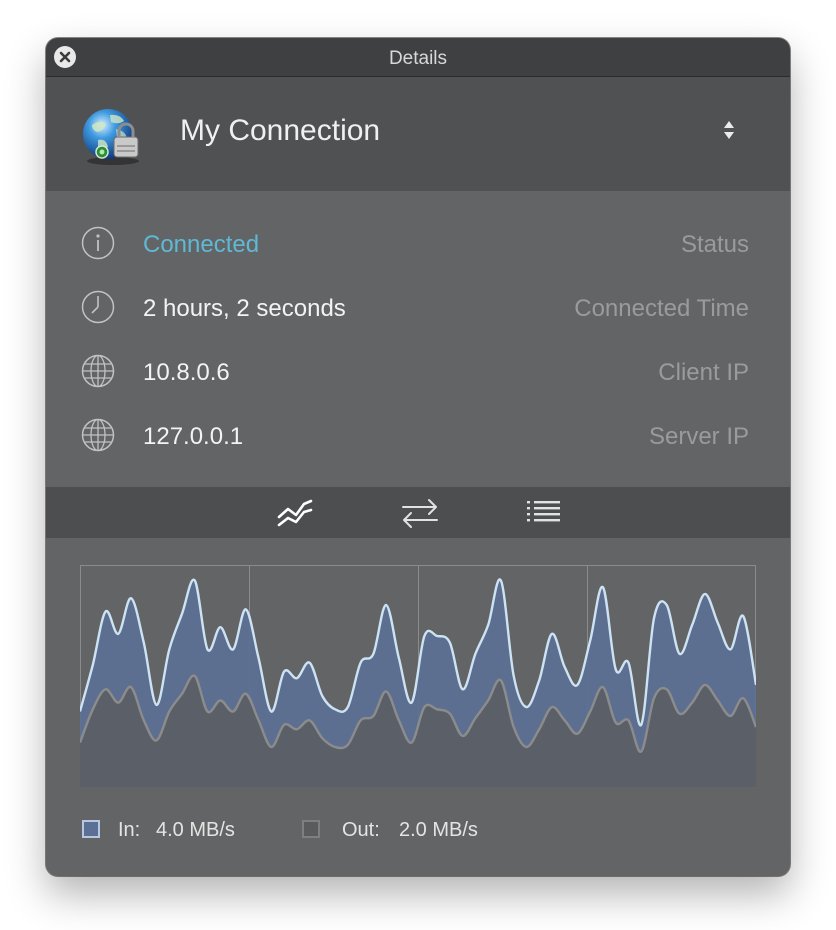 The height and width of the screenshot is (930, 836). Describe the element at coordinates (729, 130) in the screenshot. I see `connection-selector-icon` at that location.